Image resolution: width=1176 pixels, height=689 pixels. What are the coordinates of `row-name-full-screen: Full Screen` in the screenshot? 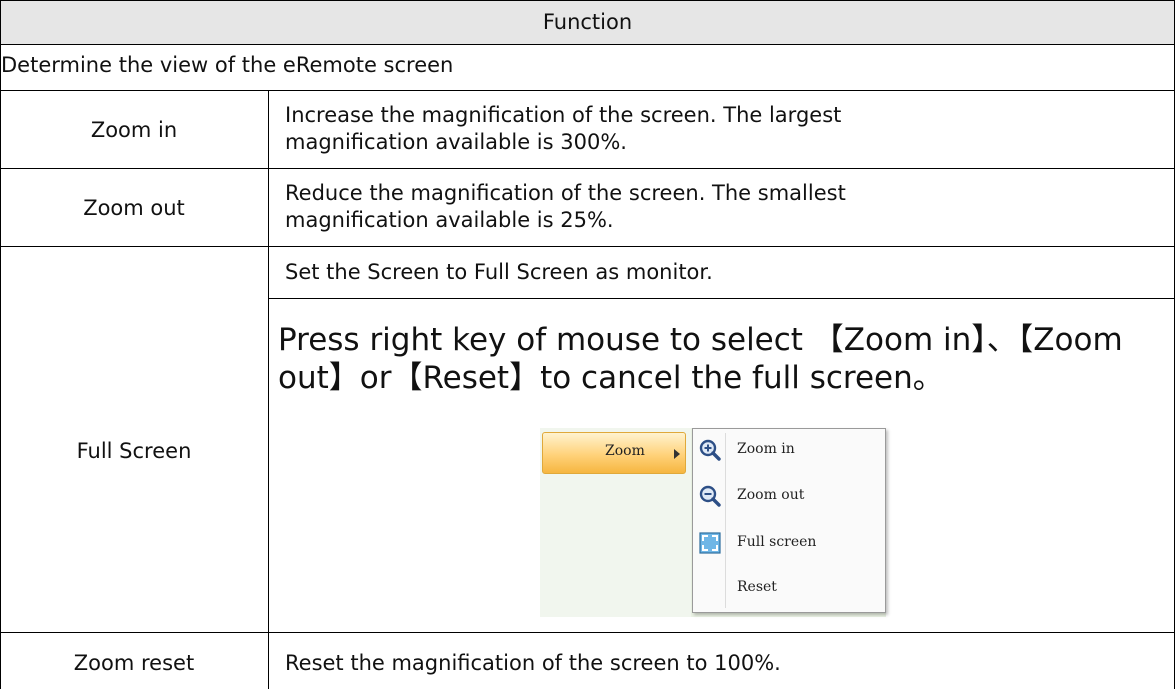 It's located at (134, 451).